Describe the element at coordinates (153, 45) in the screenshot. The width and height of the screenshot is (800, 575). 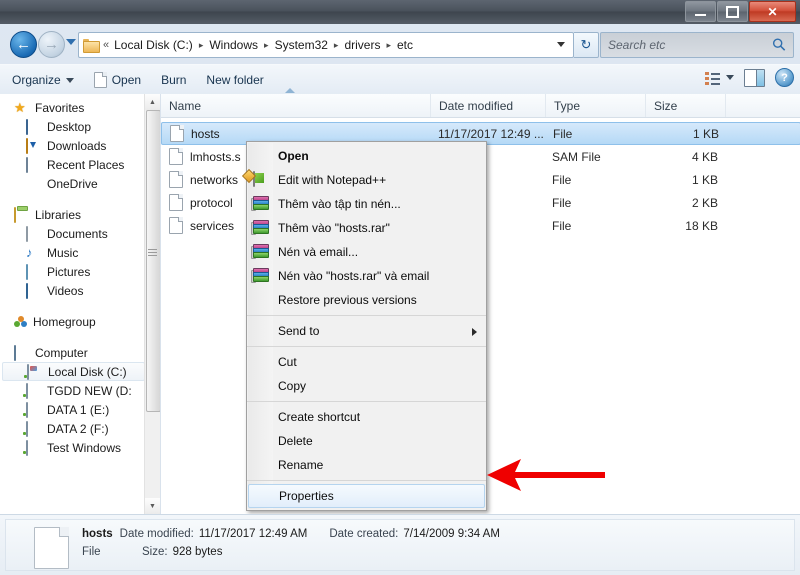
I see `breadcrumb-item-0: Local Disk (C:)` at that location.